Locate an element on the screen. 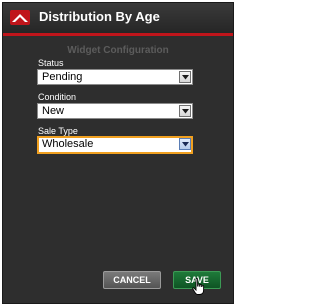 The width and height of the screenshot is (320, 307). dialog-header: Distribution By Age is located at coordinates (118, 19).